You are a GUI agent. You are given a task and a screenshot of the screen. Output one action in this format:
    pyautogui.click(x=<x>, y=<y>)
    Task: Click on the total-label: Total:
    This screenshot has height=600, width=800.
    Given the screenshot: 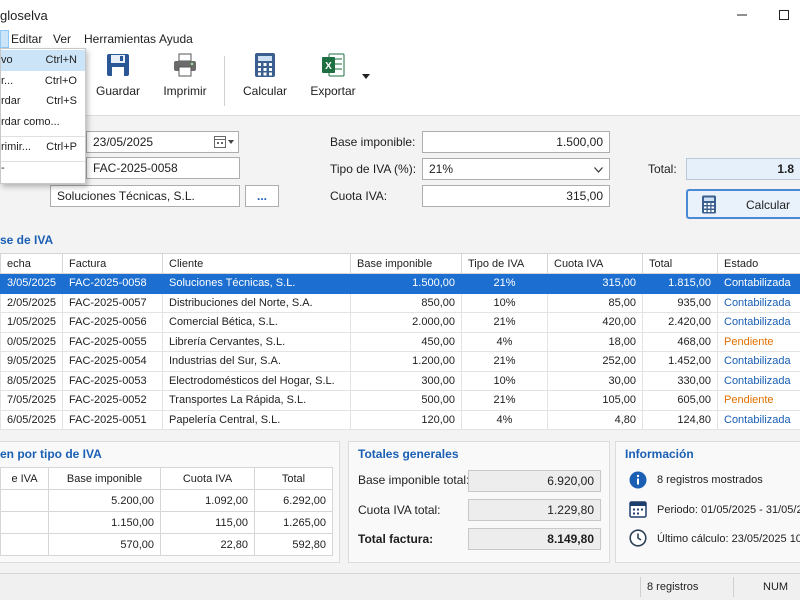 What is the action you would take?
    pyautogui.click(x=662, y=169)
    